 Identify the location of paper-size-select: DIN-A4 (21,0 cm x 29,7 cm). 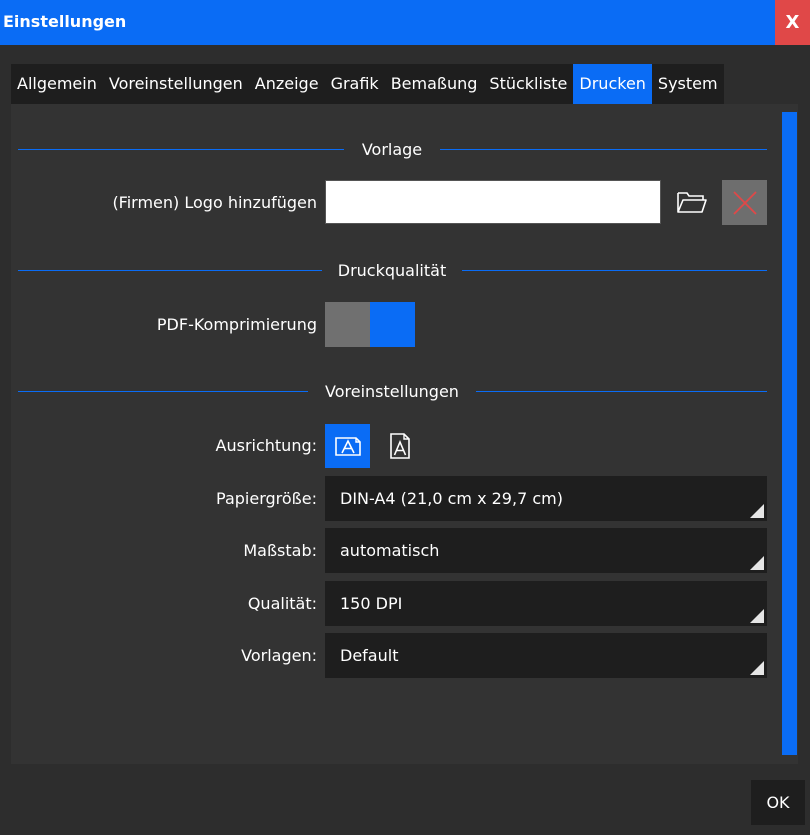
(546, 498).